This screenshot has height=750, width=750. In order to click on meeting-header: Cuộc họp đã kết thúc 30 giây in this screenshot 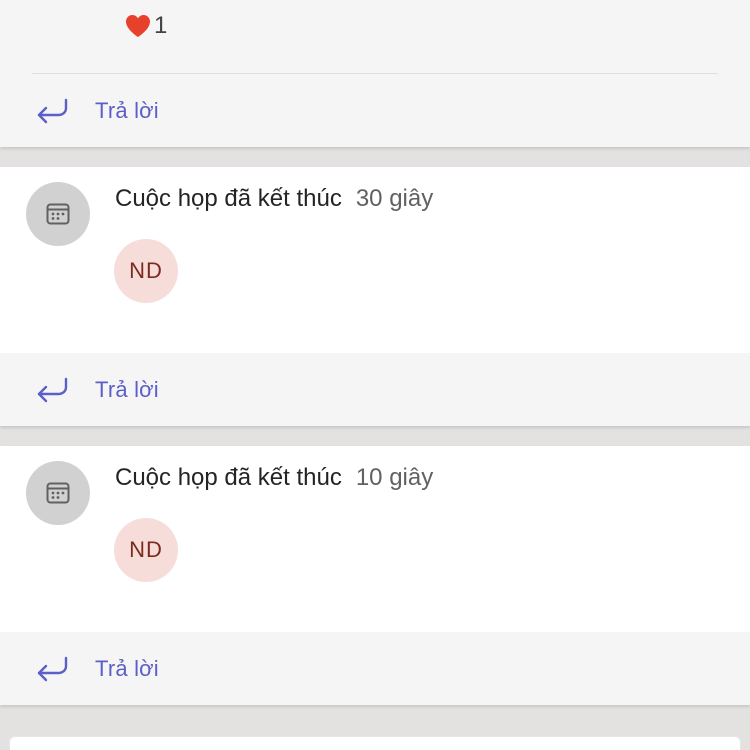, I will do `click(274, 200)`.